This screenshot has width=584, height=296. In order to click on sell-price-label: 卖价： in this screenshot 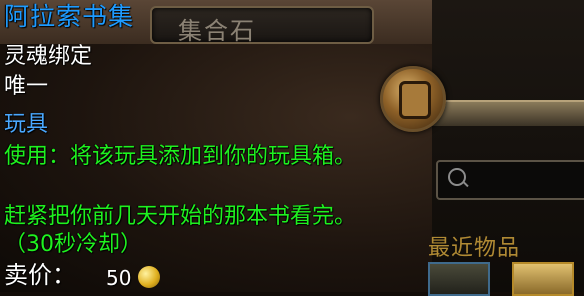, I will do `click(40, 275)`.